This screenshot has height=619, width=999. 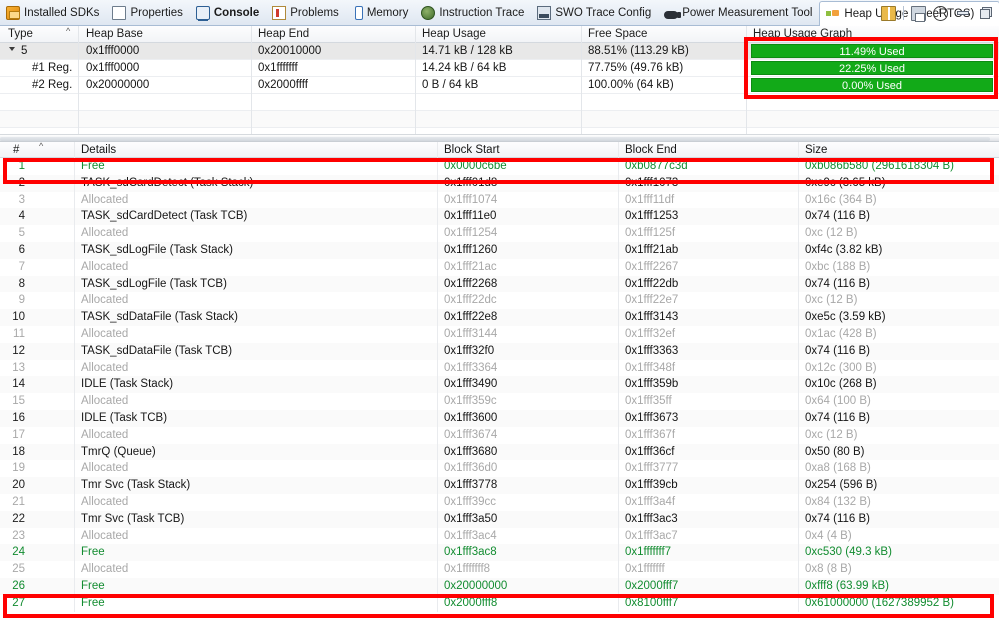 I want to click on cell-size: 0x16c (364 B), so click(x=841, y=199).